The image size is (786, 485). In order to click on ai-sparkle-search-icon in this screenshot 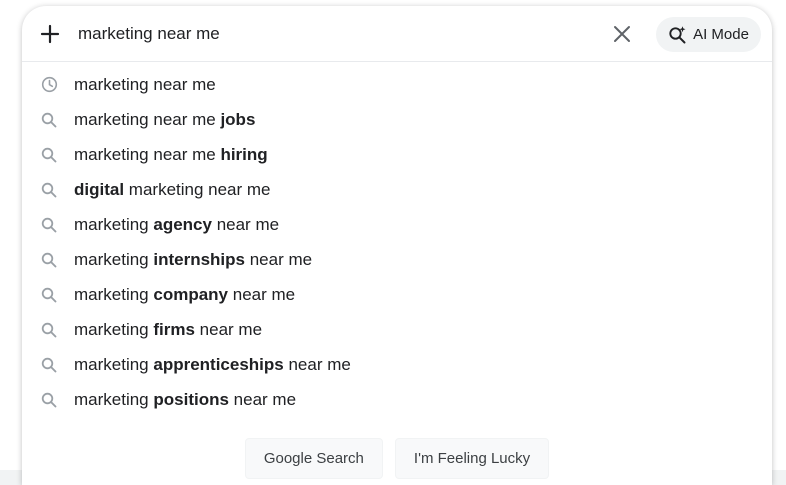, I will do `click(677, 35)`.